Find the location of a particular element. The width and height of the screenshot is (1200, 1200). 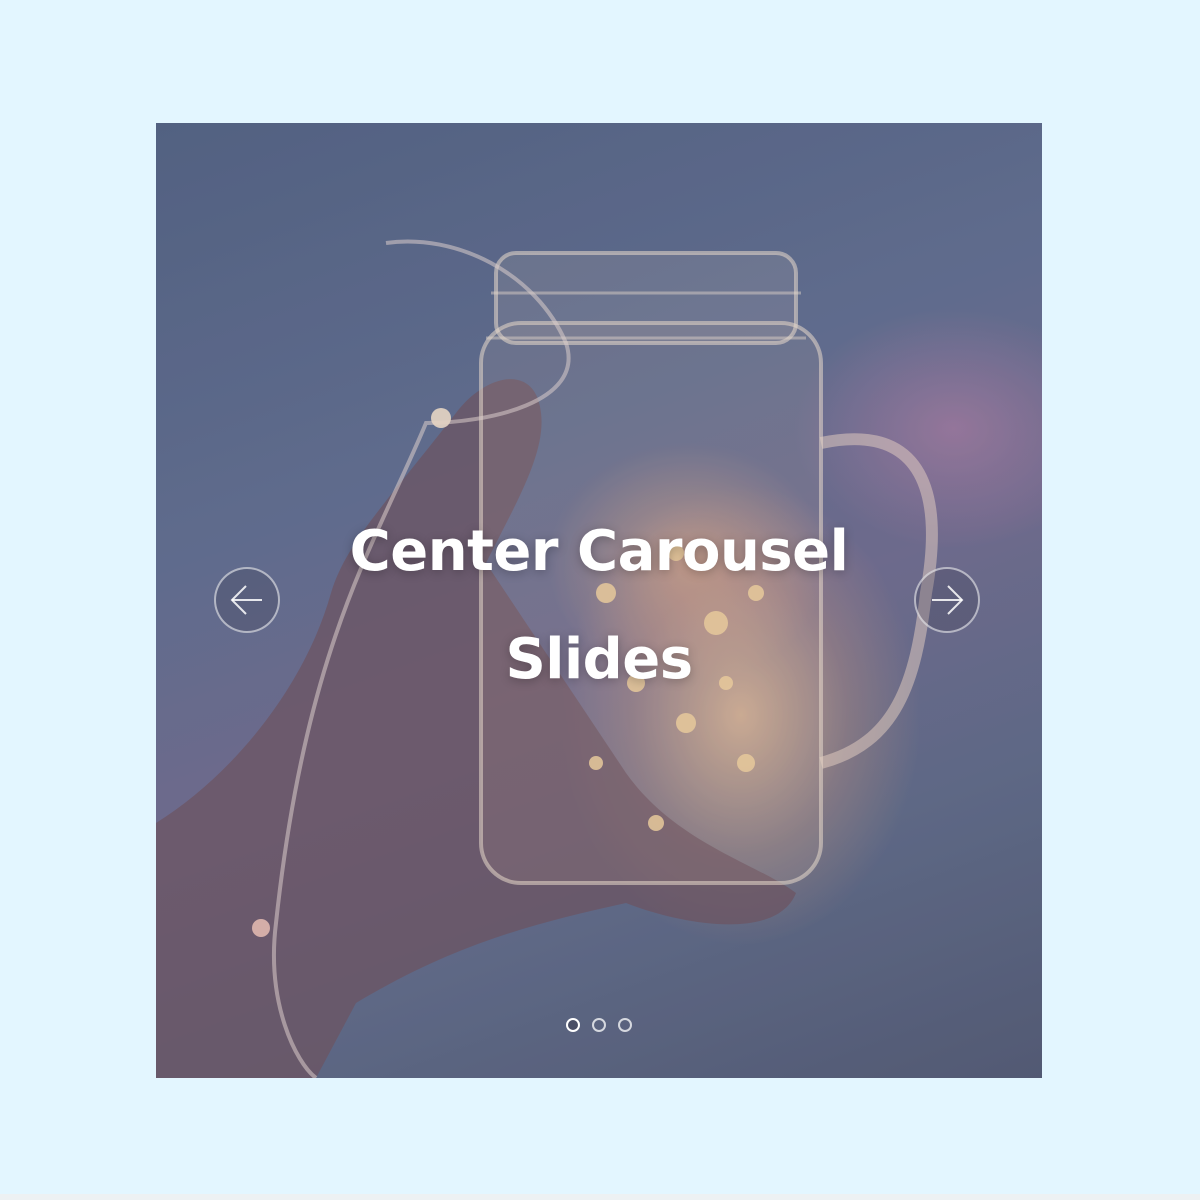

next-slide-button is located at coordinates (947, 600).